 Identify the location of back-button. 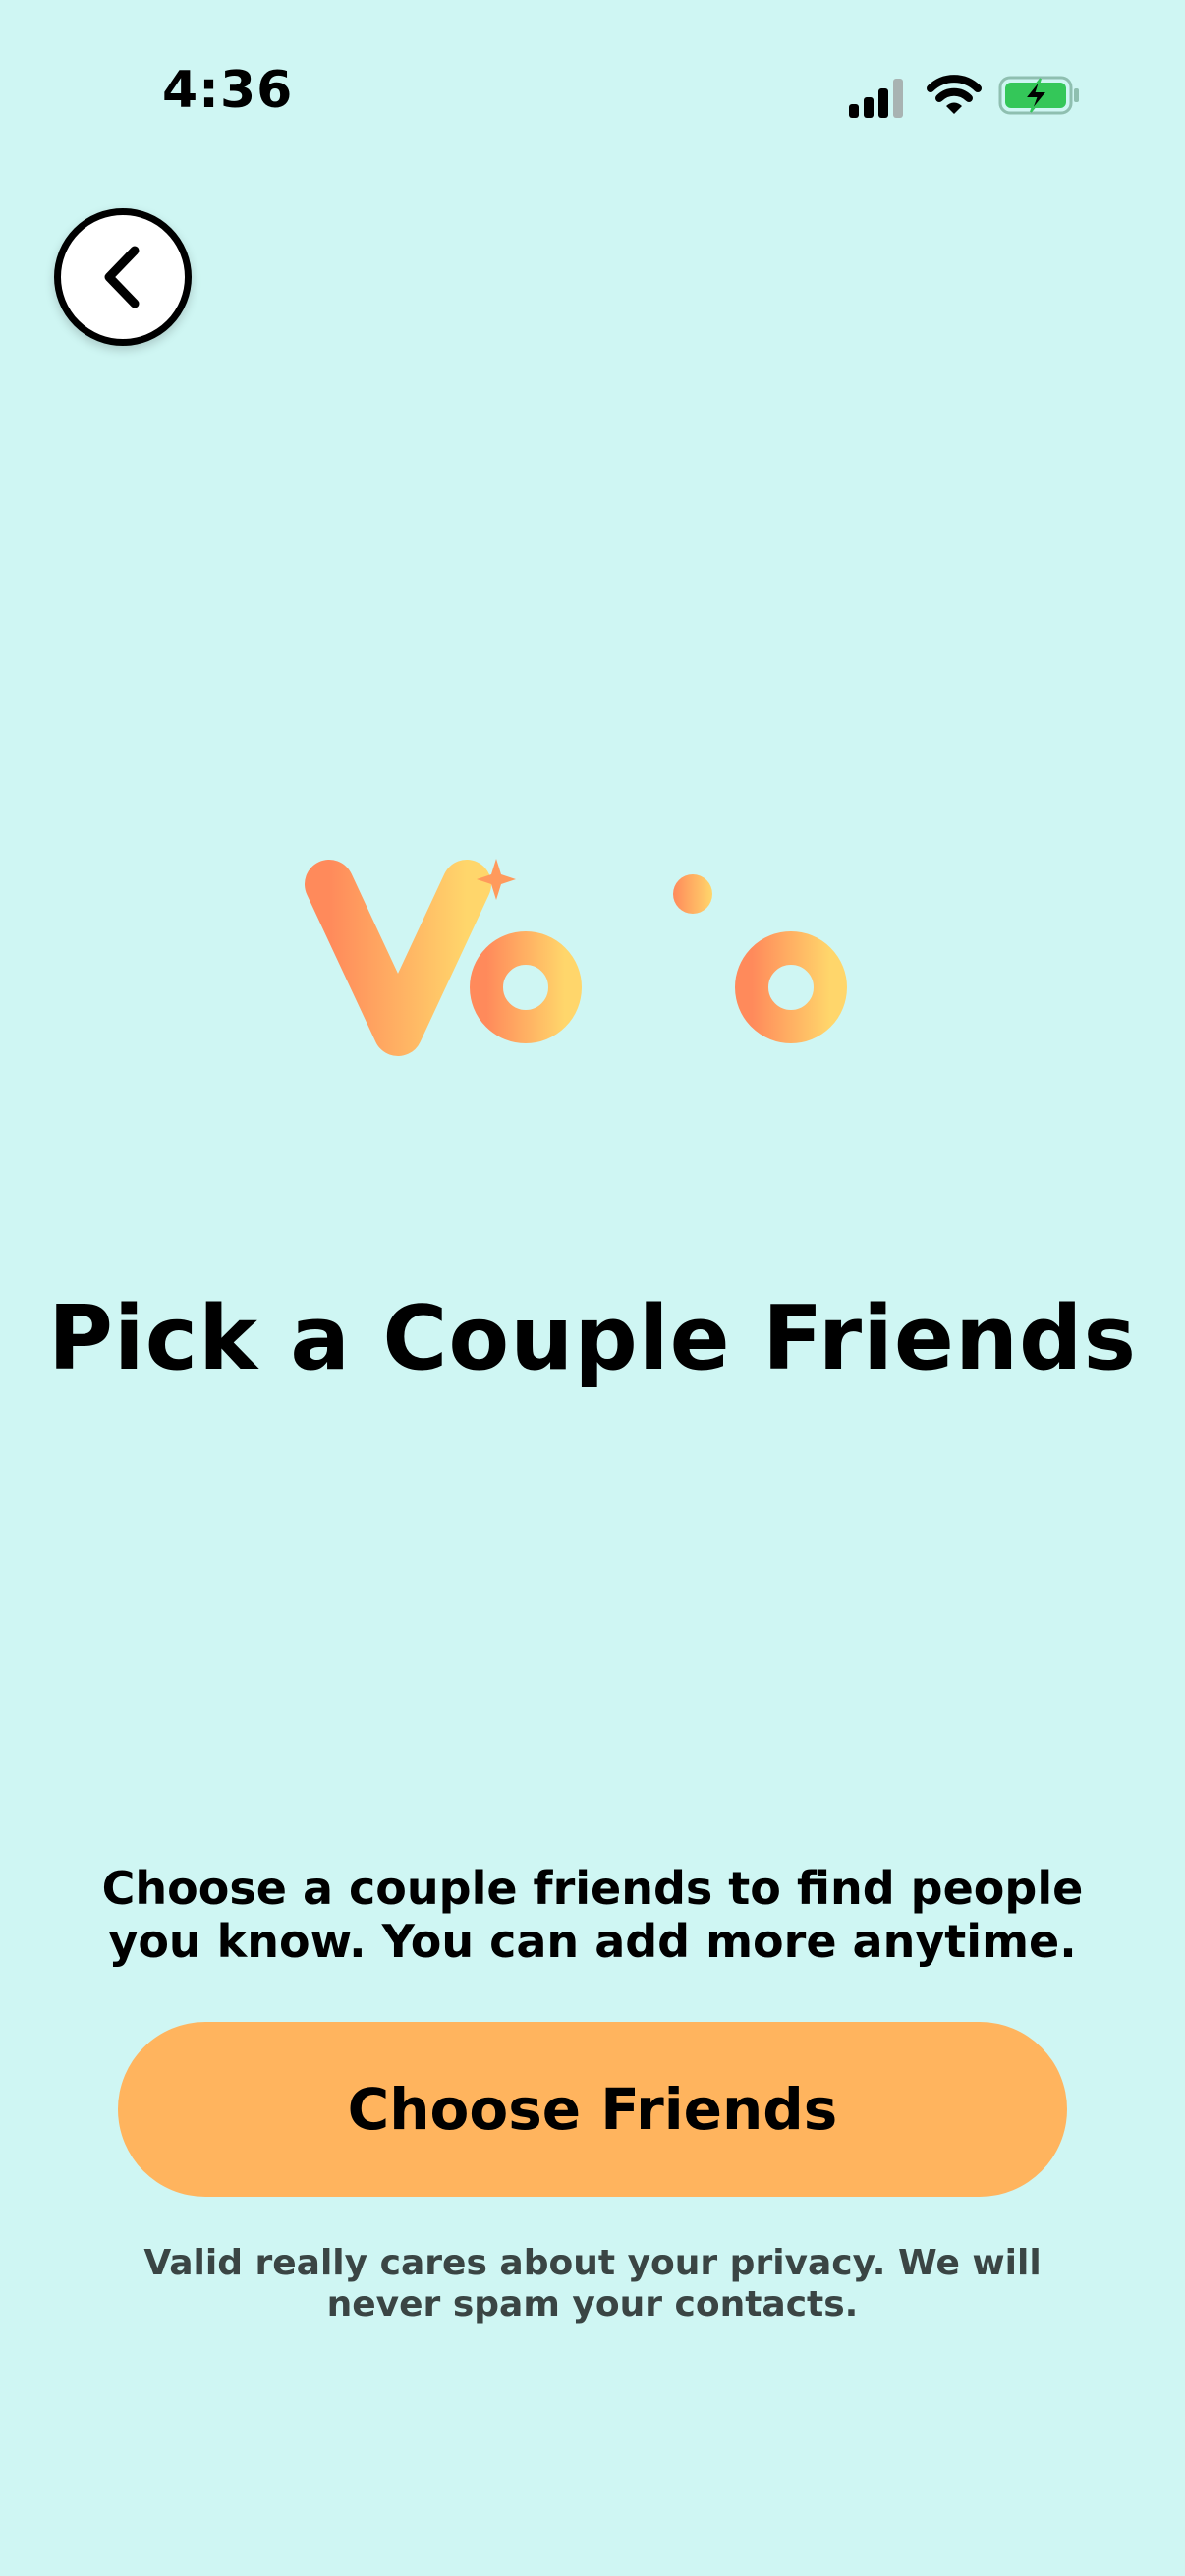
(123, 277).